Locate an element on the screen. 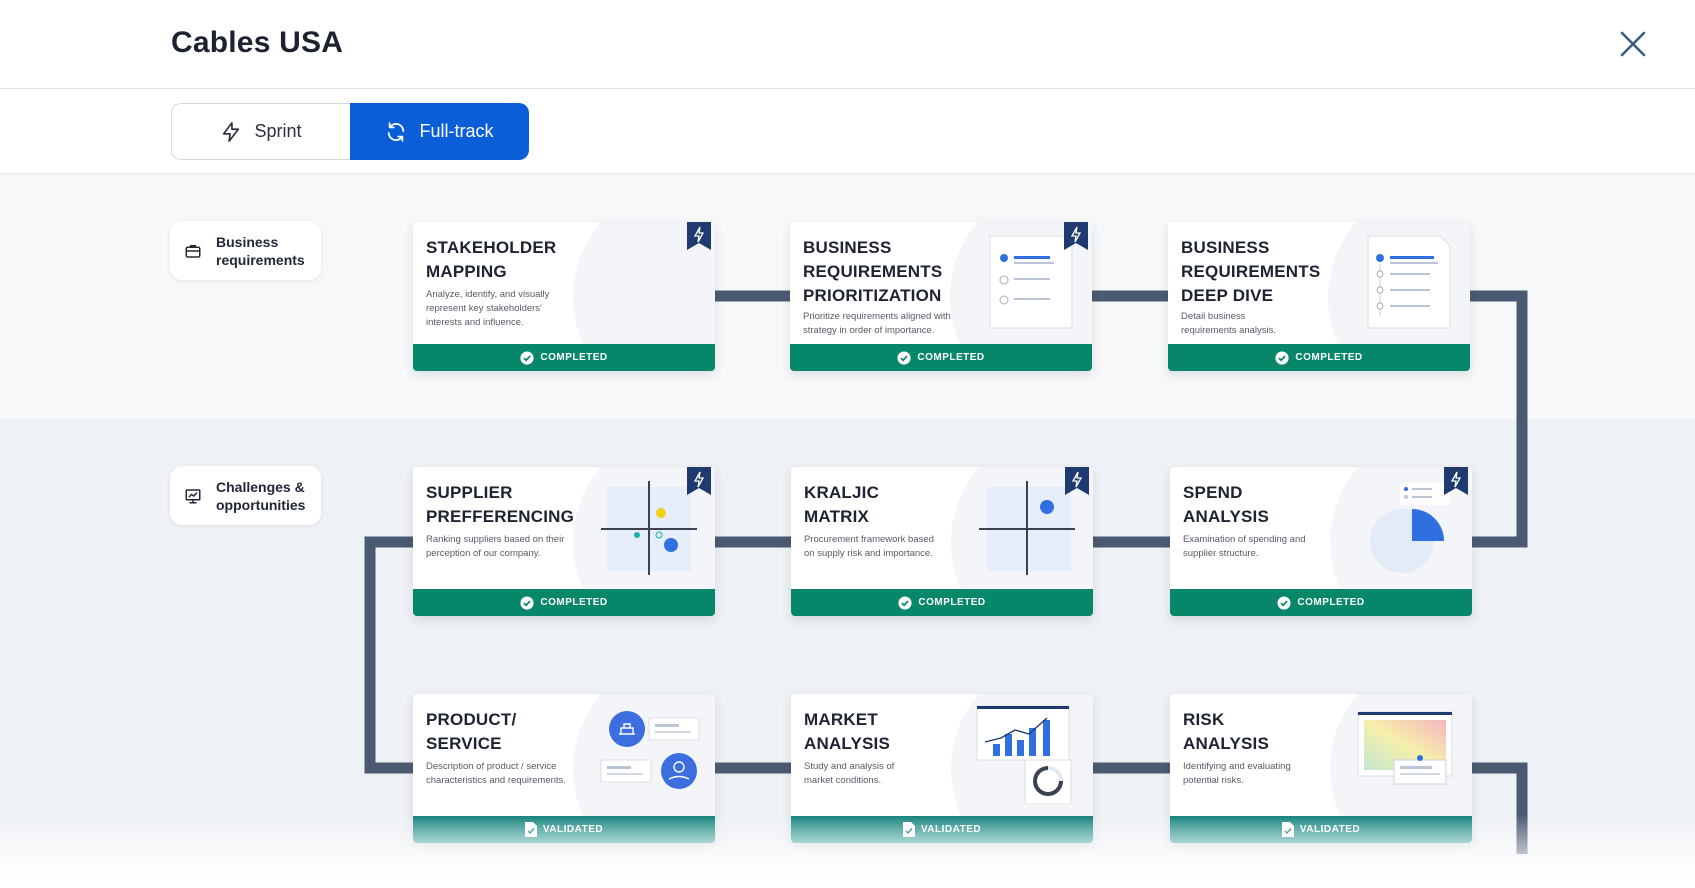 The image size is (1695, 888). risk-heatmap-illustration is located at coordinates (1405, 748).